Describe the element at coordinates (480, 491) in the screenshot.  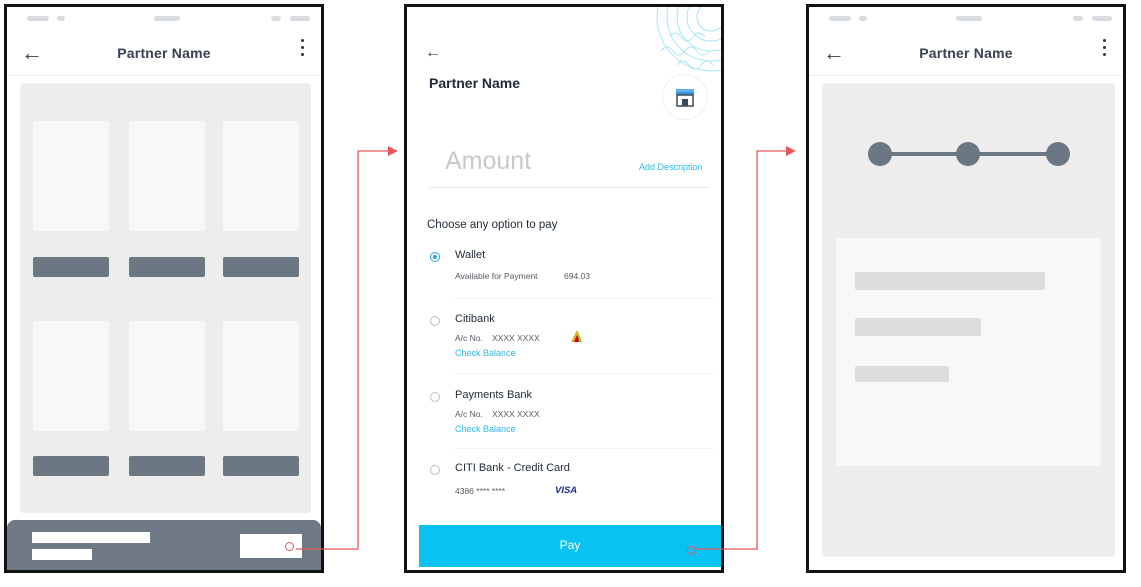
I see `card-number: 4386 **** ****` at that location.